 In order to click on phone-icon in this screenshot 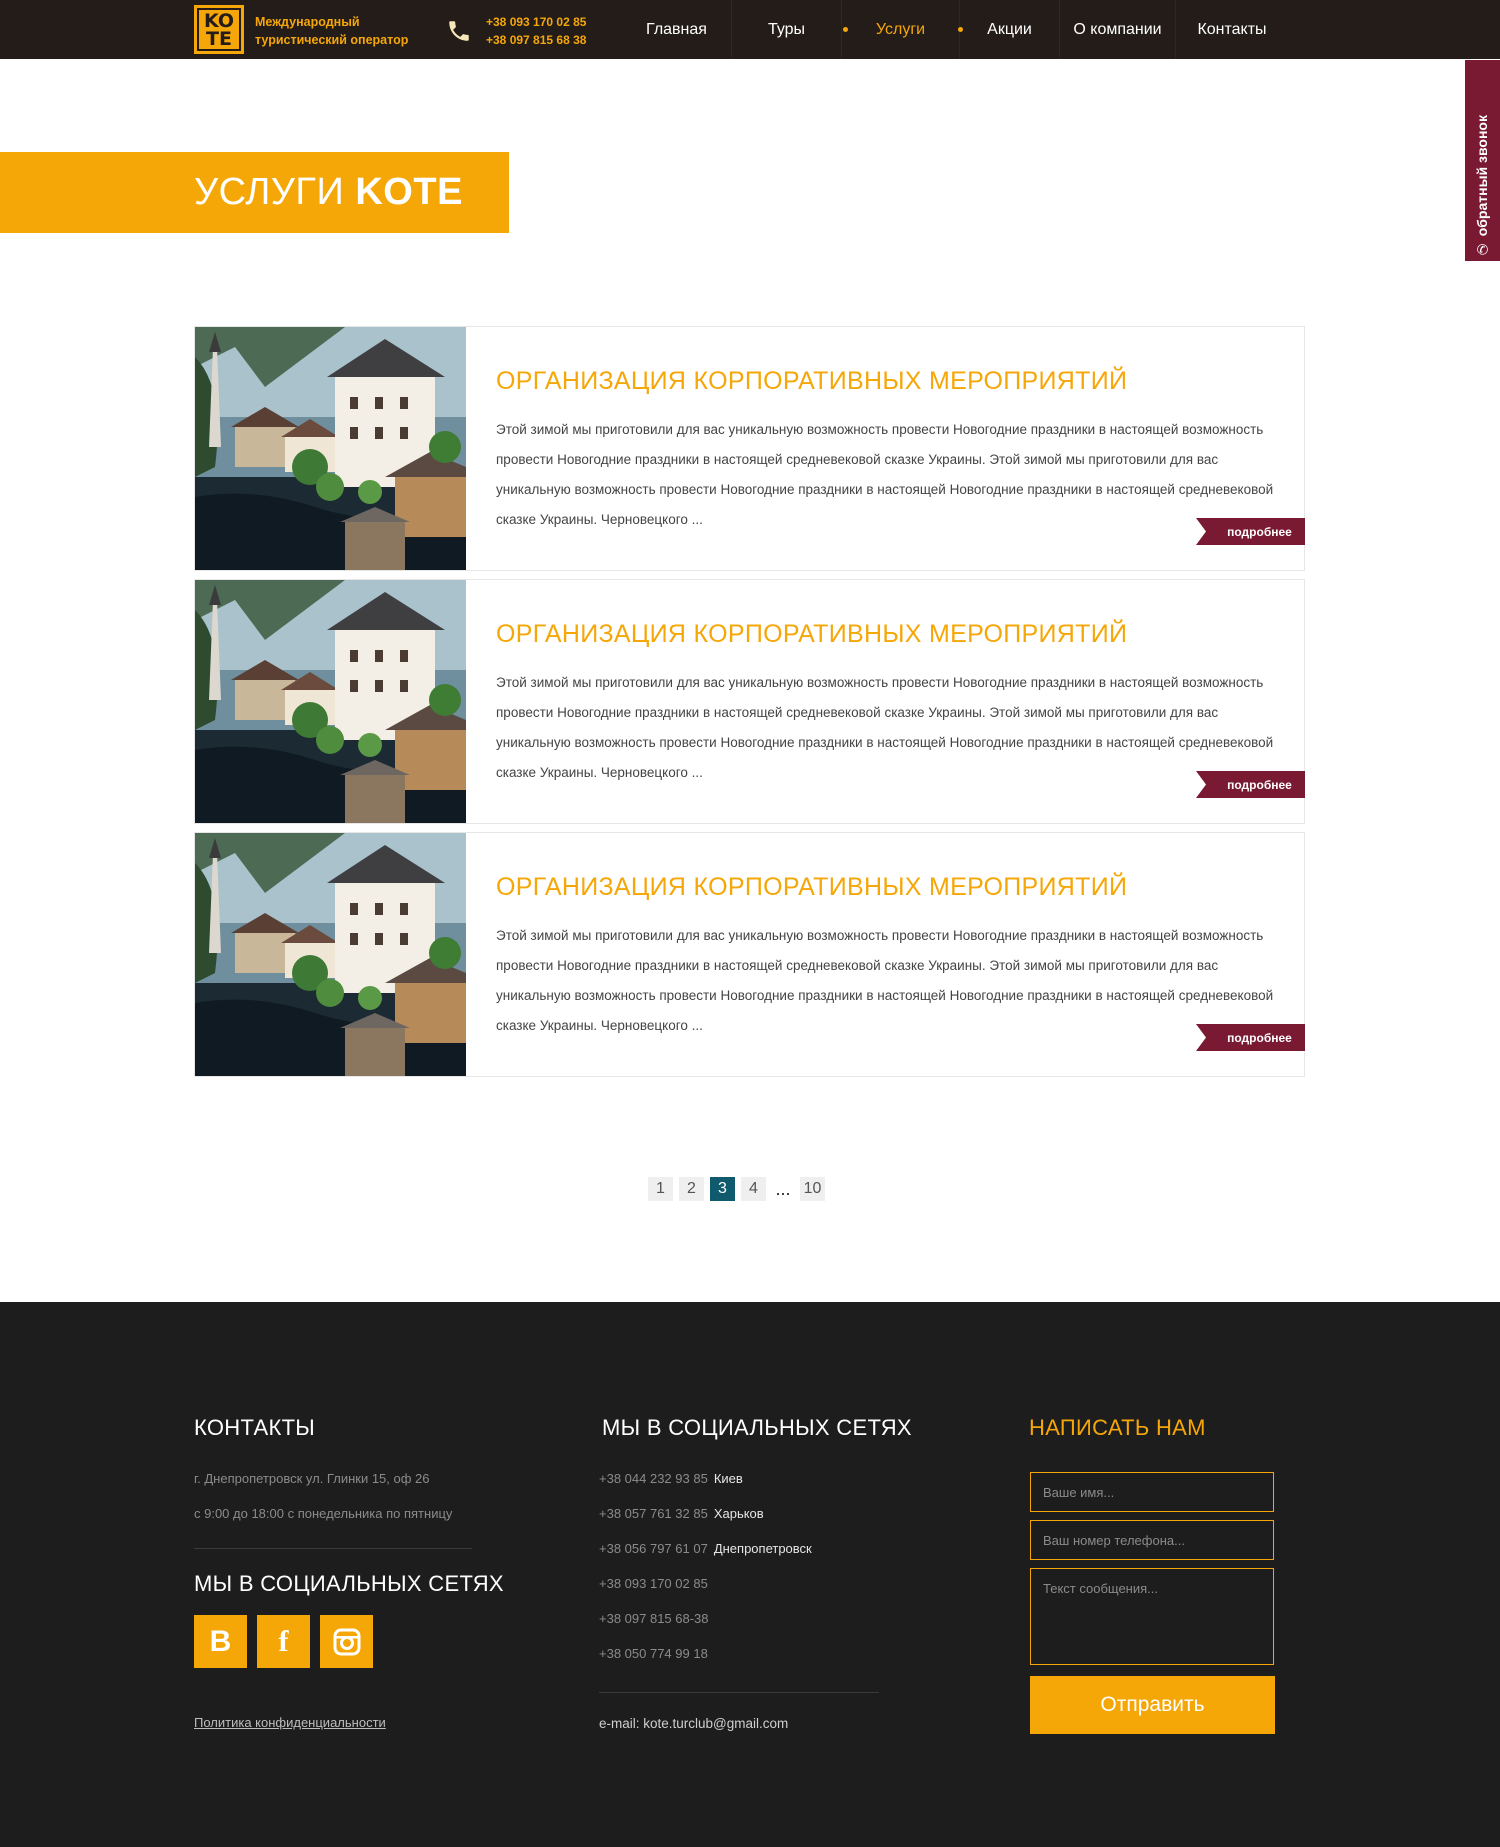, I will do `click(459, 31)`.